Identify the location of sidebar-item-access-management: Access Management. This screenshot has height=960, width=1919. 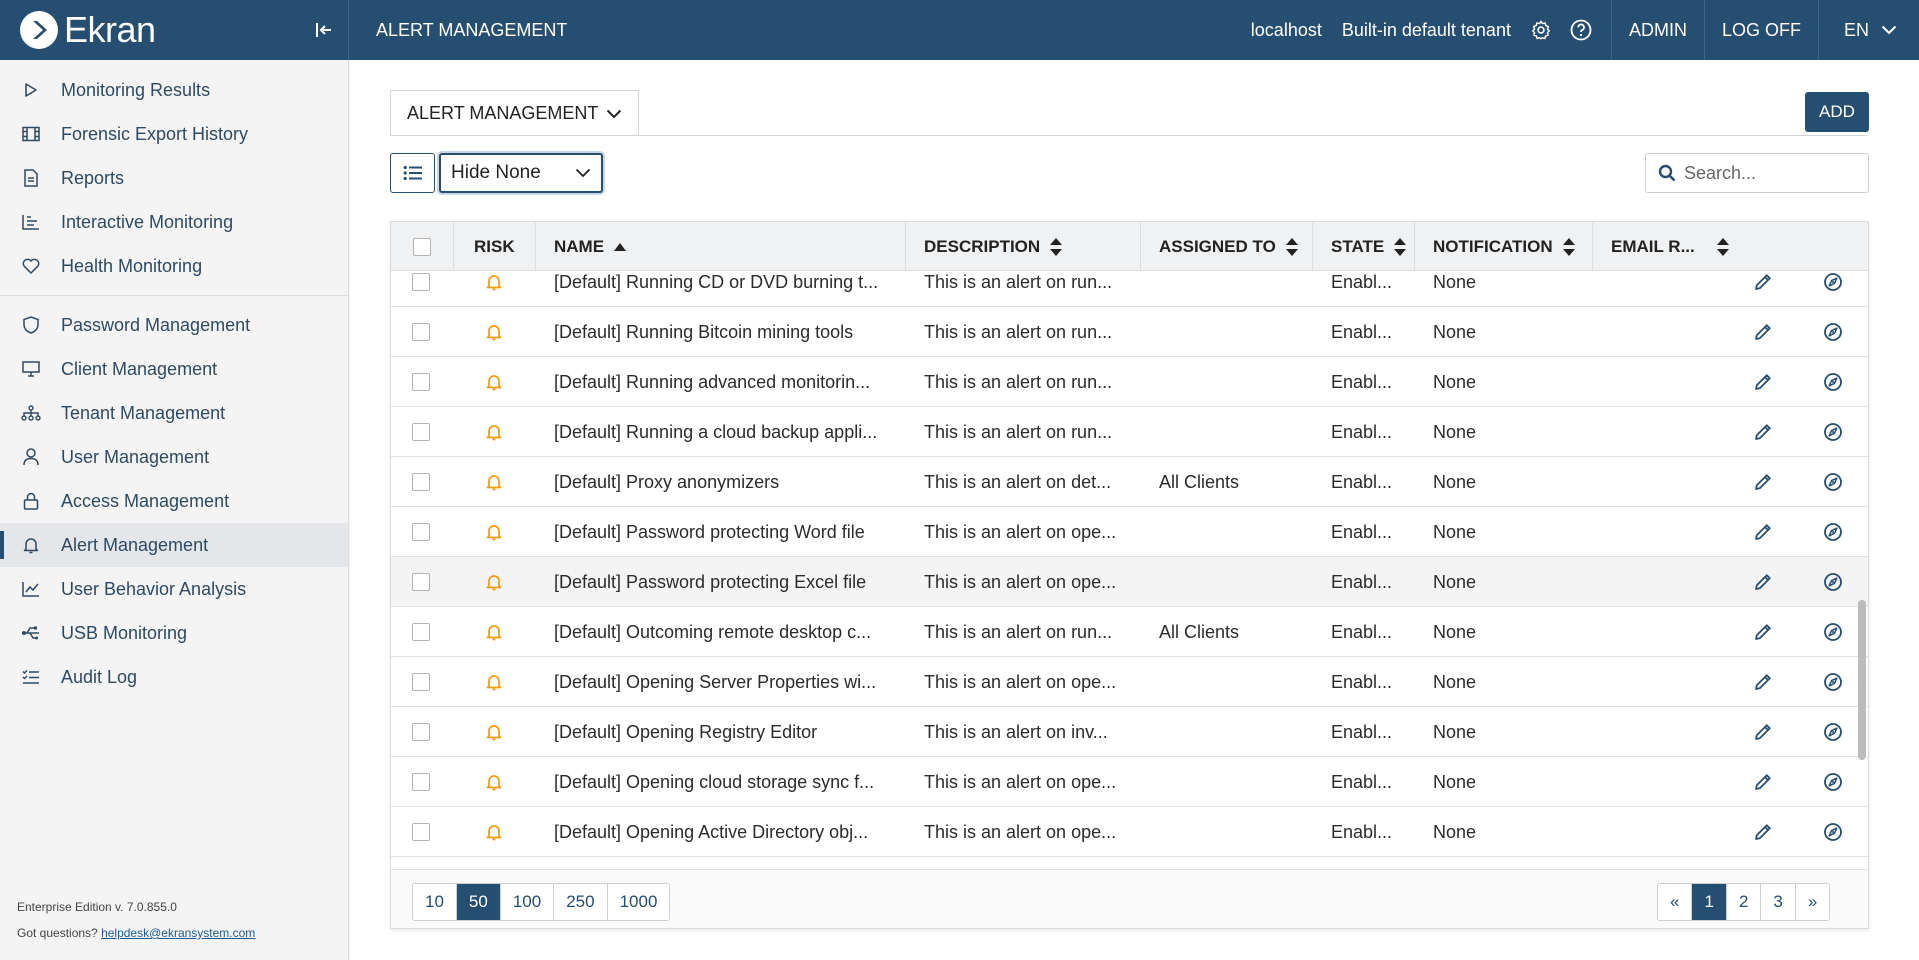
(174, 501).